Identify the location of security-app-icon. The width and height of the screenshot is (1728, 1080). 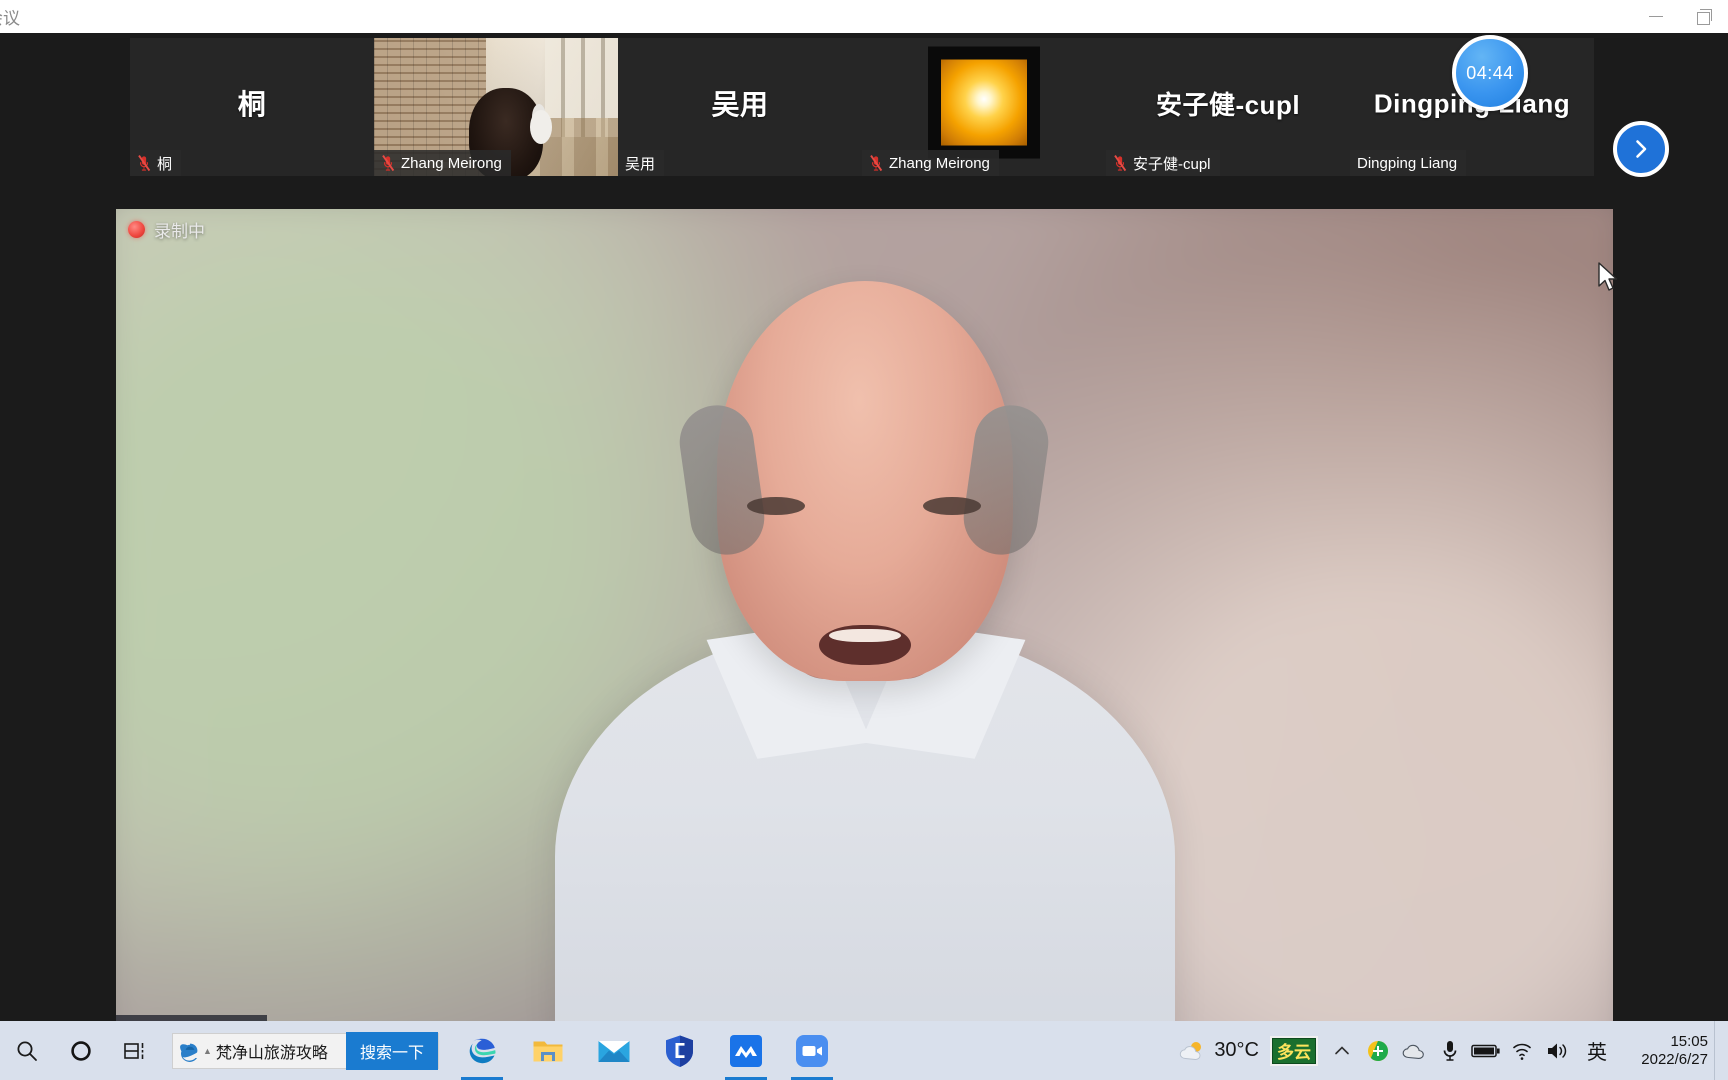
(1378, 1050).